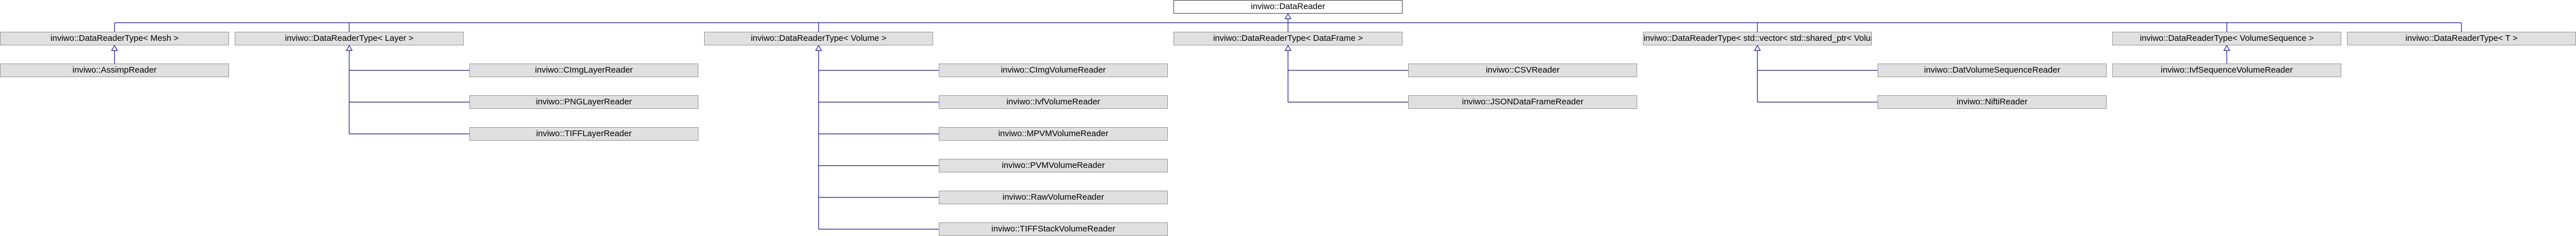 Image resolution: width=2576 pixels, height=236 pixels. What do you see at coordinates (114, 47) in the screenshot?
I see `edge-arrow-dr-mesh` at bounding box center [114, 47].